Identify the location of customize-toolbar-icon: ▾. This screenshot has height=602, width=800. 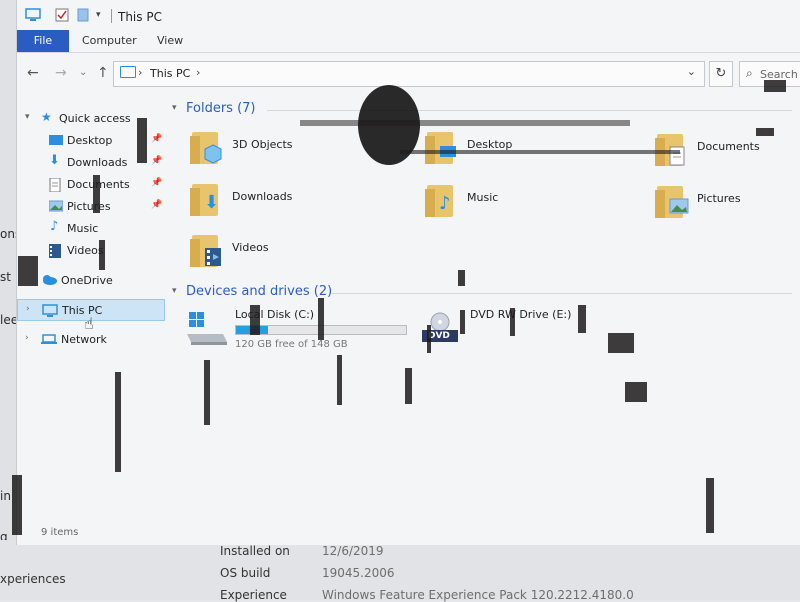
(98, 15).